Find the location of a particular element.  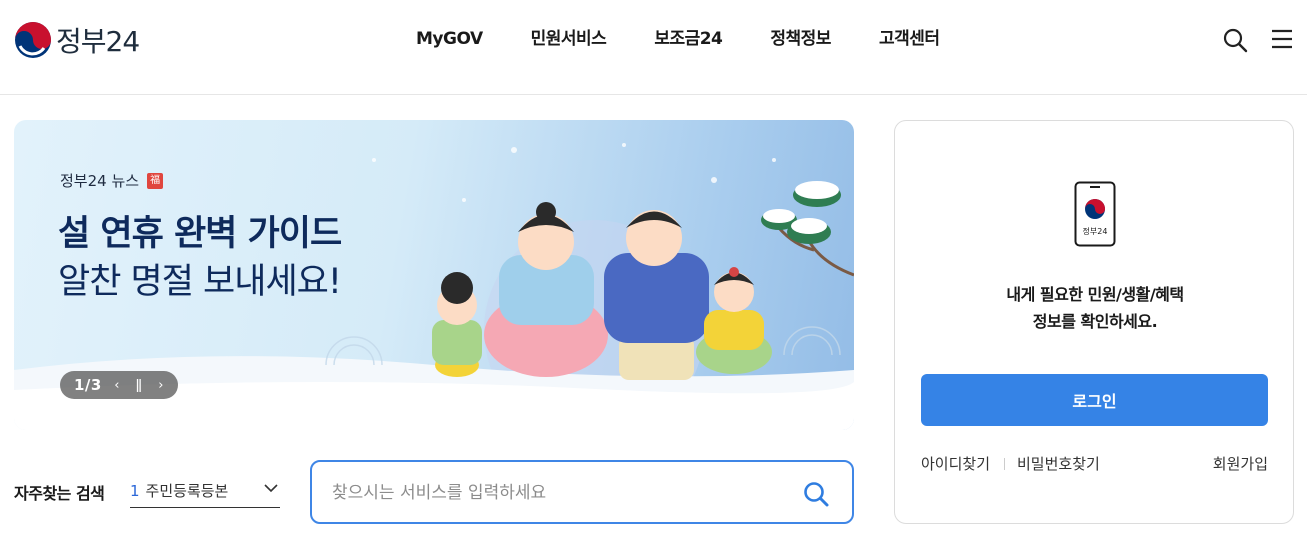

banner-label-text: 정부24 뉴스 is located at coordinates (100, 181).